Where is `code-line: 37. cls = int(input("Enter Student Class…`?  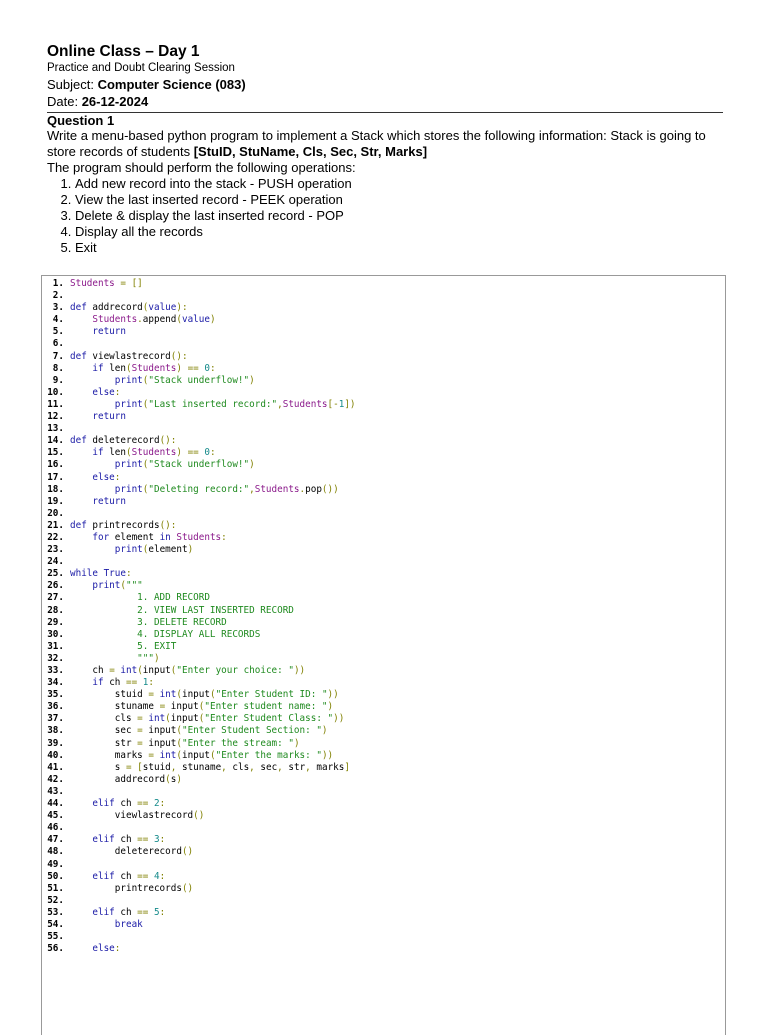
code-line: 37. cls = int(input("Enter Student Class… is located at coordinates (383, 719).